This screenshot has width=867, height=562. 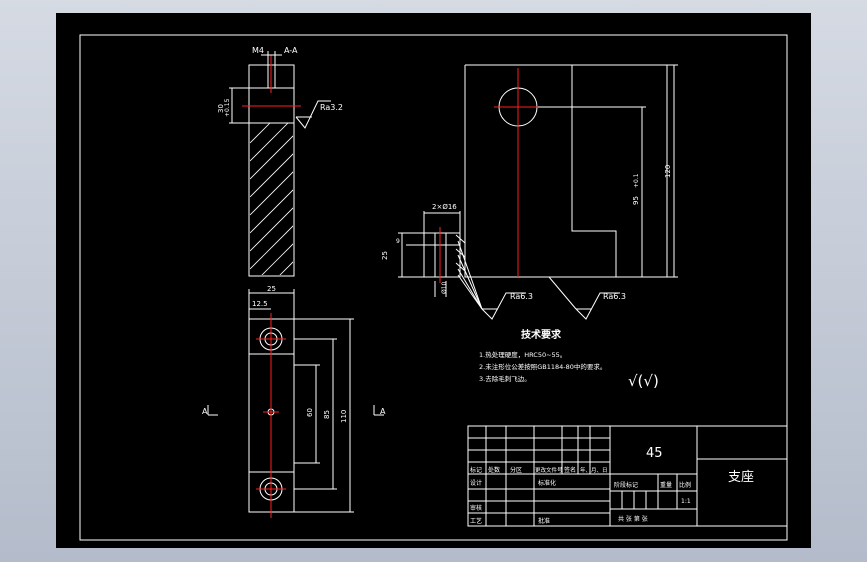 What do you see at coordinates (476, 470) in the screenshot?
I see `tb-header-mark: 标记` at bounding box center [476, 470].